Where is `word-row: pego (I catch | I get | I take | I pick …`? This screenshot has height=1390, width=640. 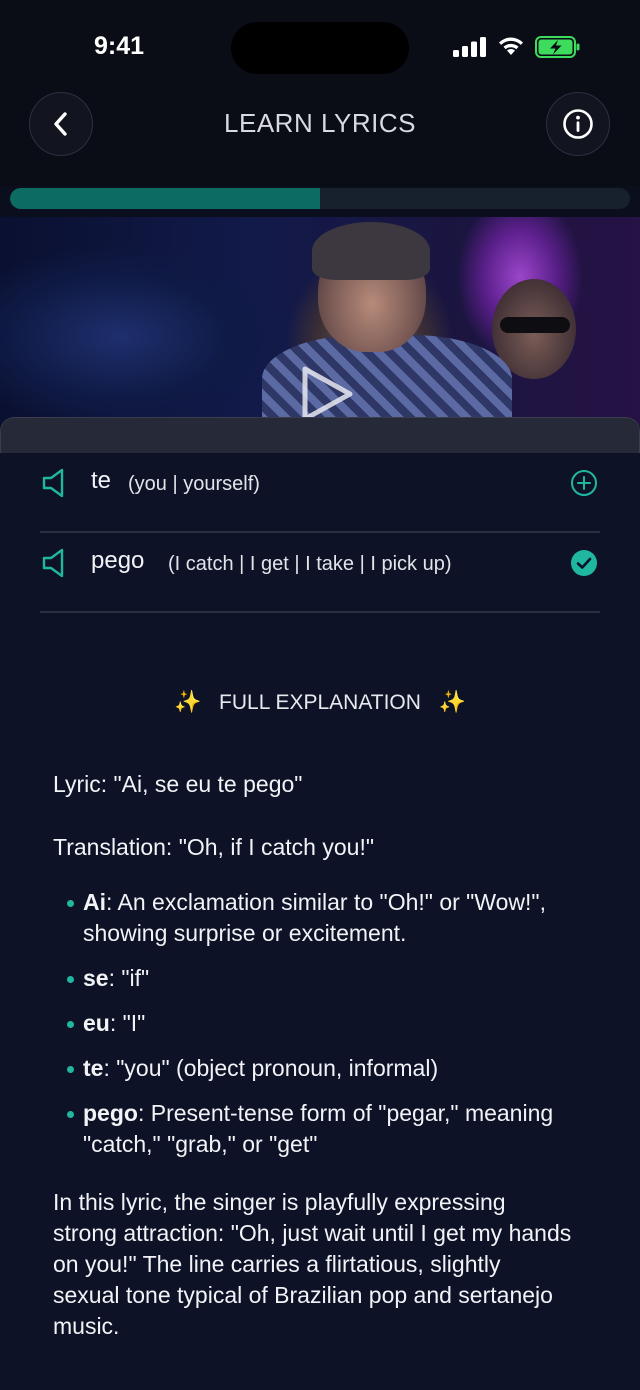 word-row: pego (I catch | I get | I take | I pick … is located at coordinates (320, 573).